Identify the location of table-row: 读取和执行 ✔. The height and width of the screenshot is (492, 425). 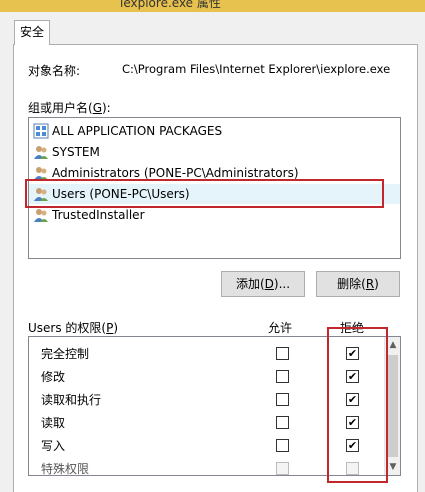
(207, 399).